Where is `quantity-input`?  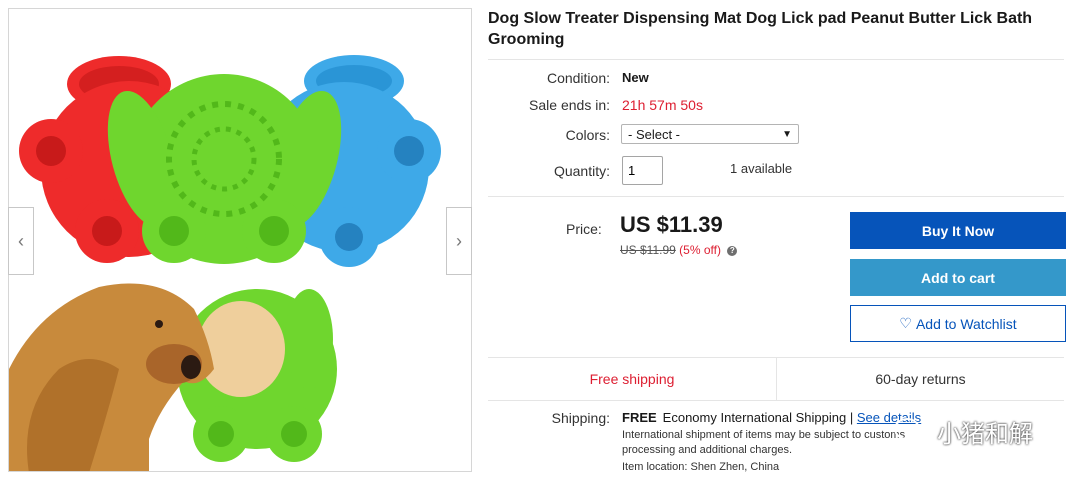
quantity-input is located at coordinates (642, 170).